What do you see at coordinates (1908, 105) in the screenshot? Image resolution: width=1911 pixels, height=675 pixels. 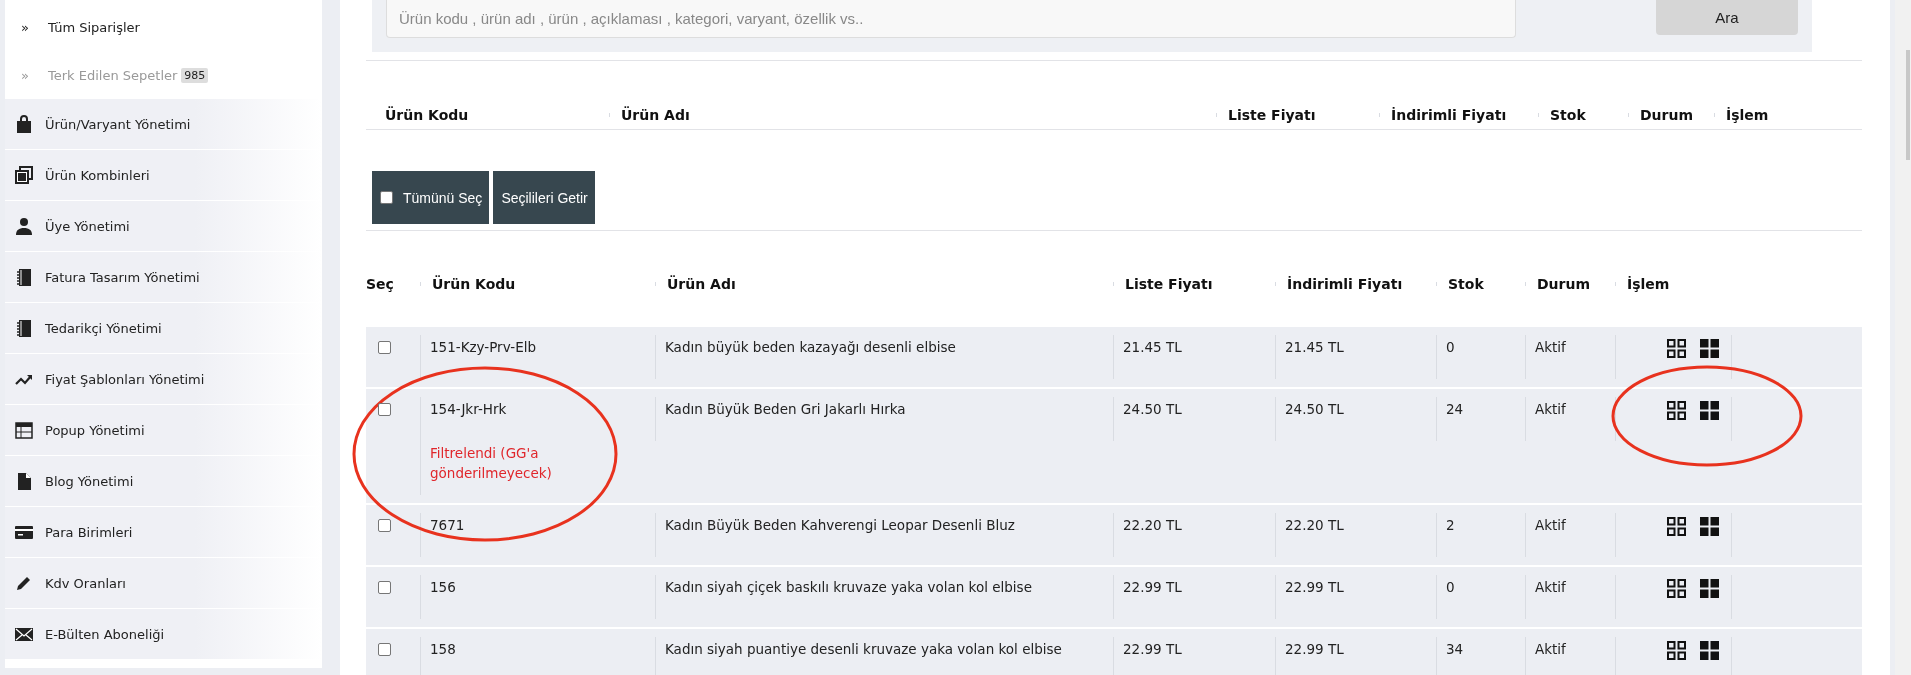 I see `scrollbar-thumb` at bounding box center [1908, 105].